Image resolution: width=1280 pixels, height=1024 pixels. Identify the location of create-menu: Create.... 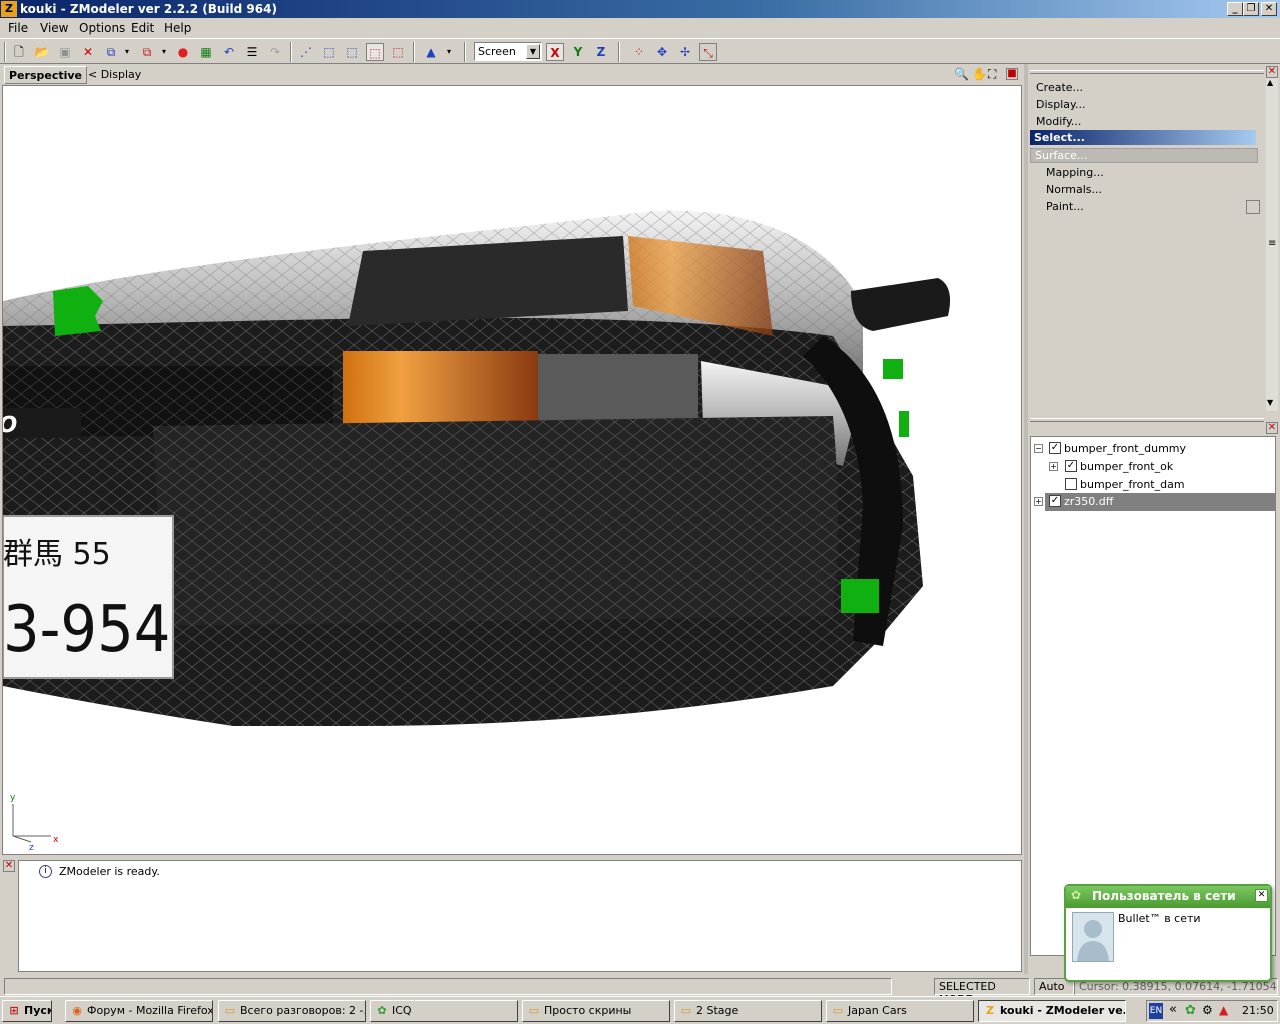
(1059, 87).